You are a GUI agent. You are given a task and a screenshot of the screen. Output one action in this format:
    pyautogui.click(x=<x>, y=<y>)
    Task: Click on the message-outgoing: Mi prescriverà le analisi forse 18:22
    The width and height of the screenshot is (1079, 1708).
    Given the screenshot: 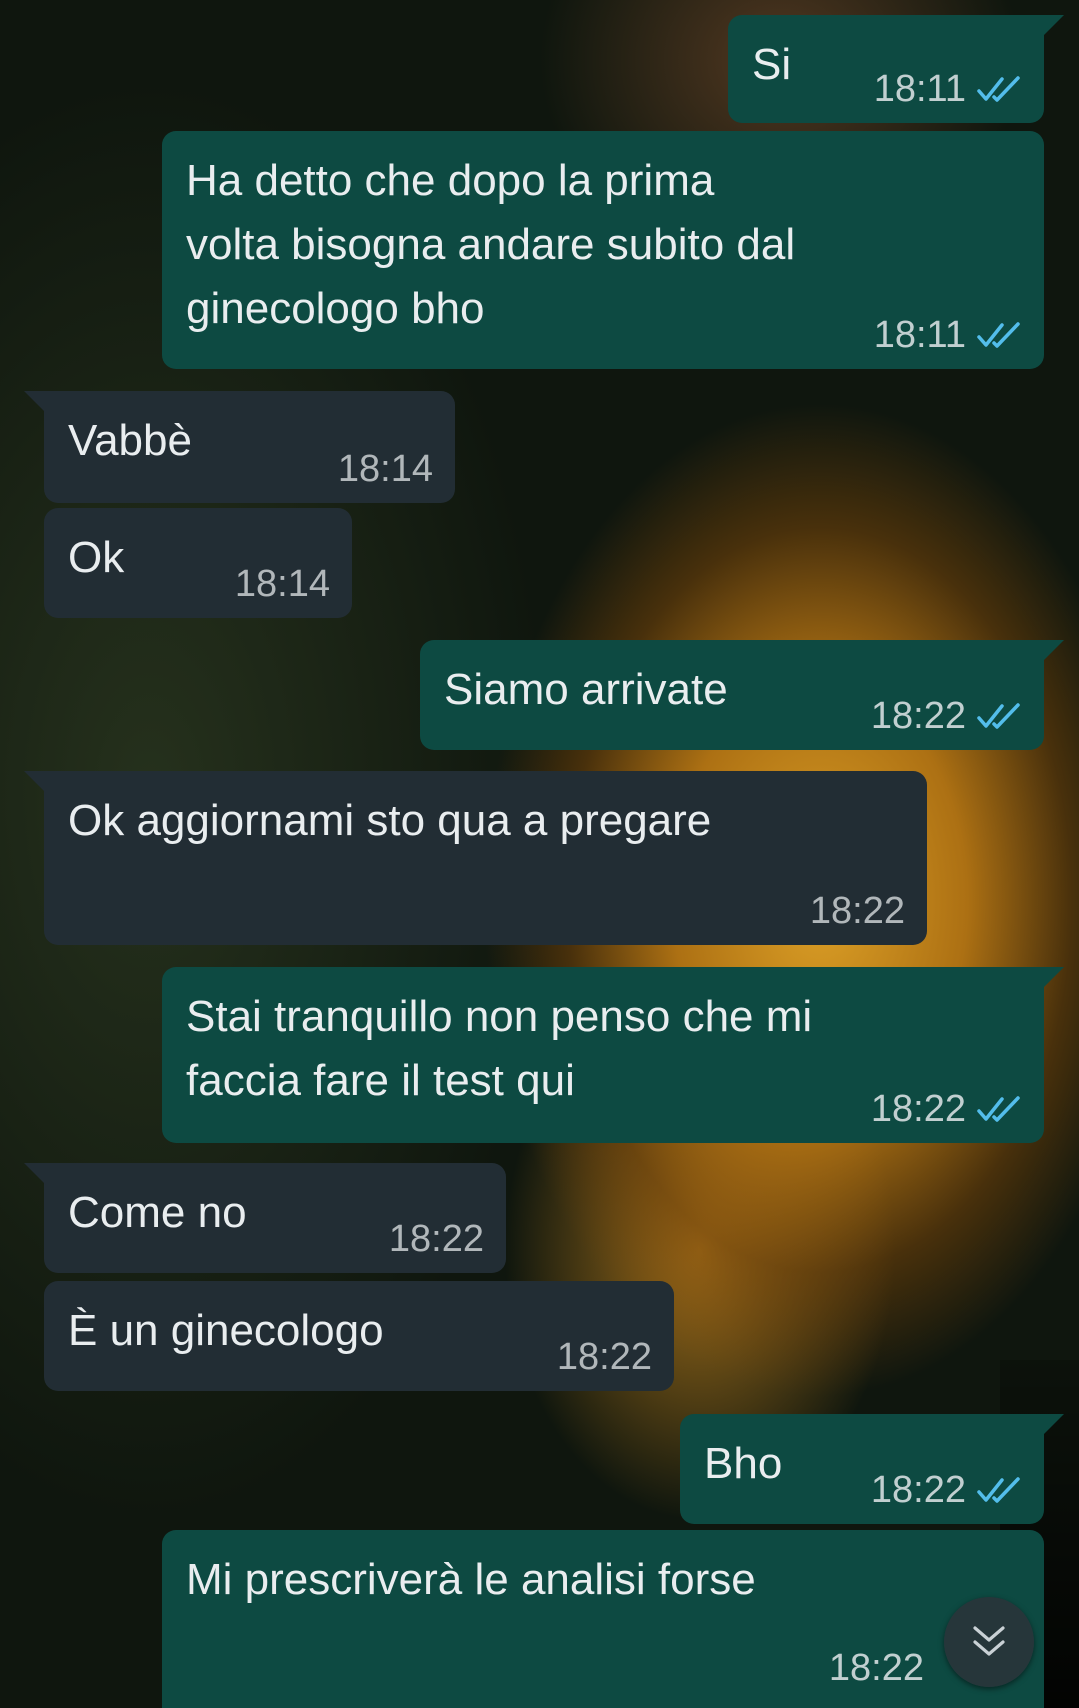 What is the action you would take?
    pyautogui.click(x=603, y=1619)
    